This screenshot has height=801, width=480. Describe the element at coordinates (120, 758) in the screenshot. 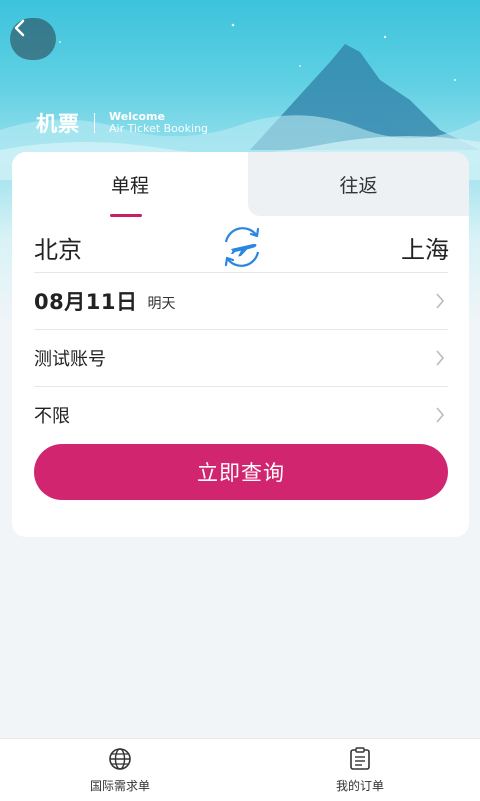

I see `globe-icon` at that location.